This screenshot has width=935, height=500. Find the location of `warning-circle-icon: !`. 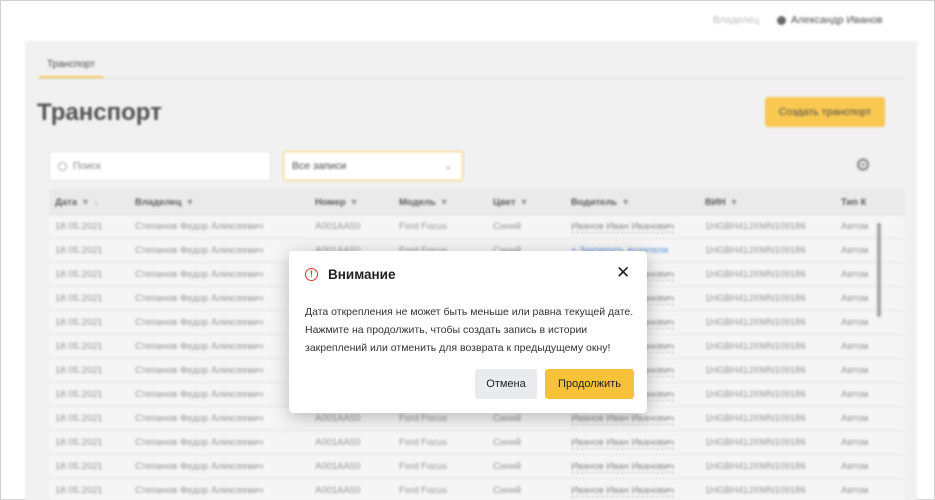

warning-circle-icon: ! is located at coordinates (311, 274).